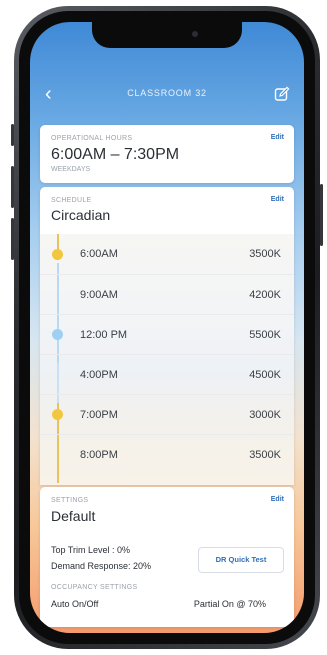 The width and height of the screenshot is (327, 655). What do you see at coordinates (94, 587) in the screenshot?
I see `occupancy-settings-label: OCCUPANCY SETTINGS` at bounding box center [94, 587].